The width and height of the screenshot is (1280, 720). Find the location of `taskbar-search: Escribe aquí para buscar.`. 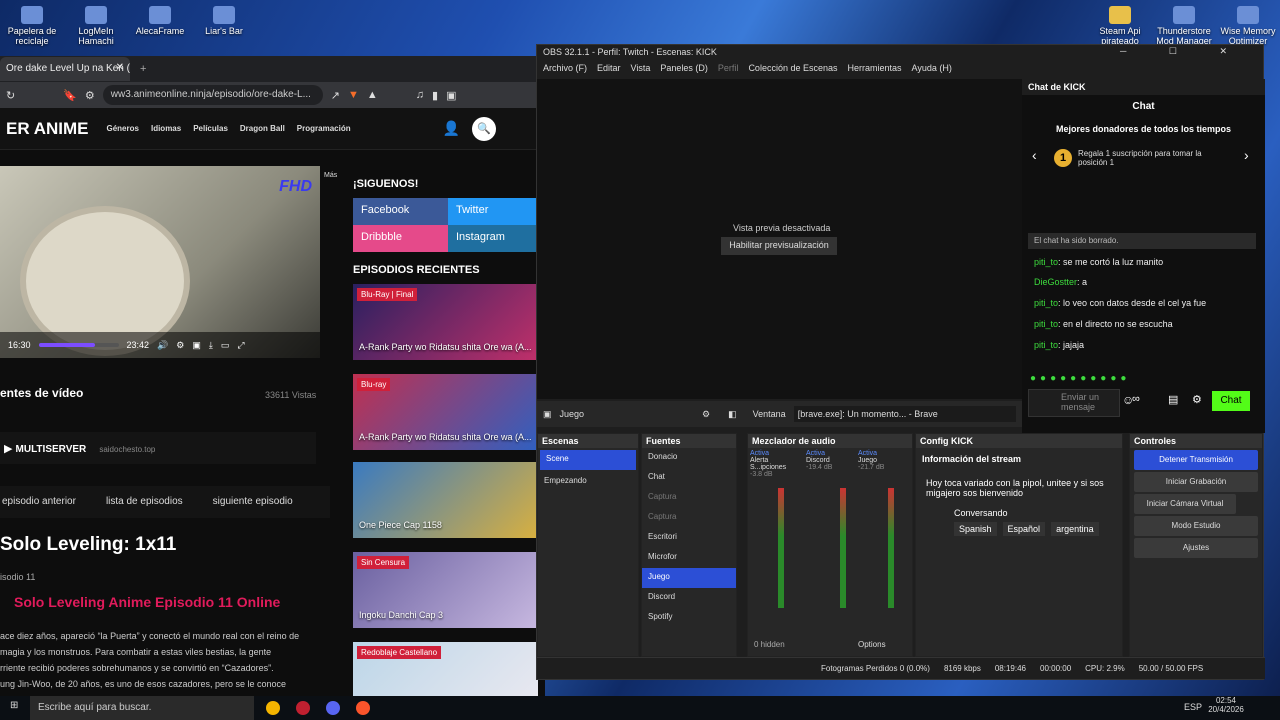

taskbar-search: Escribe aquí para buscar. is located at coordinates (142, 708).